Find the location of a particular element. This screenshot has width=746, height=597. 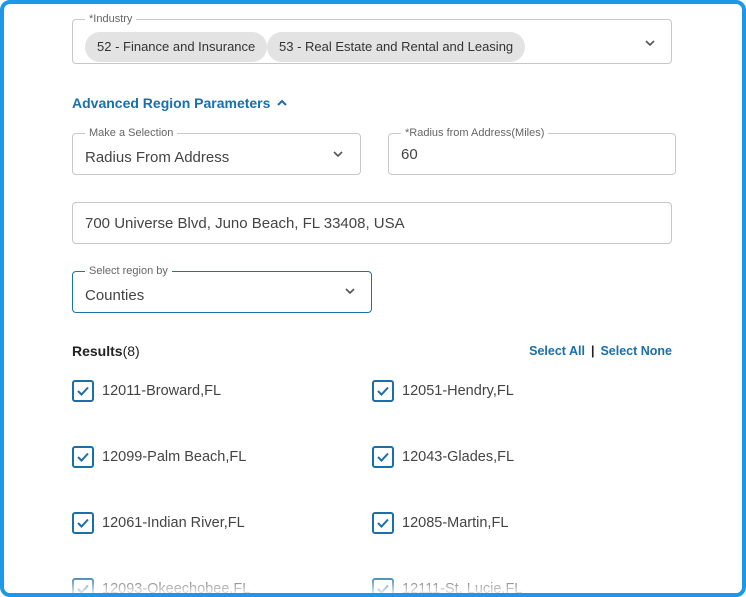

radius-input: *Radius from Address(Miles) 60 is located at coordinates (532, 150).